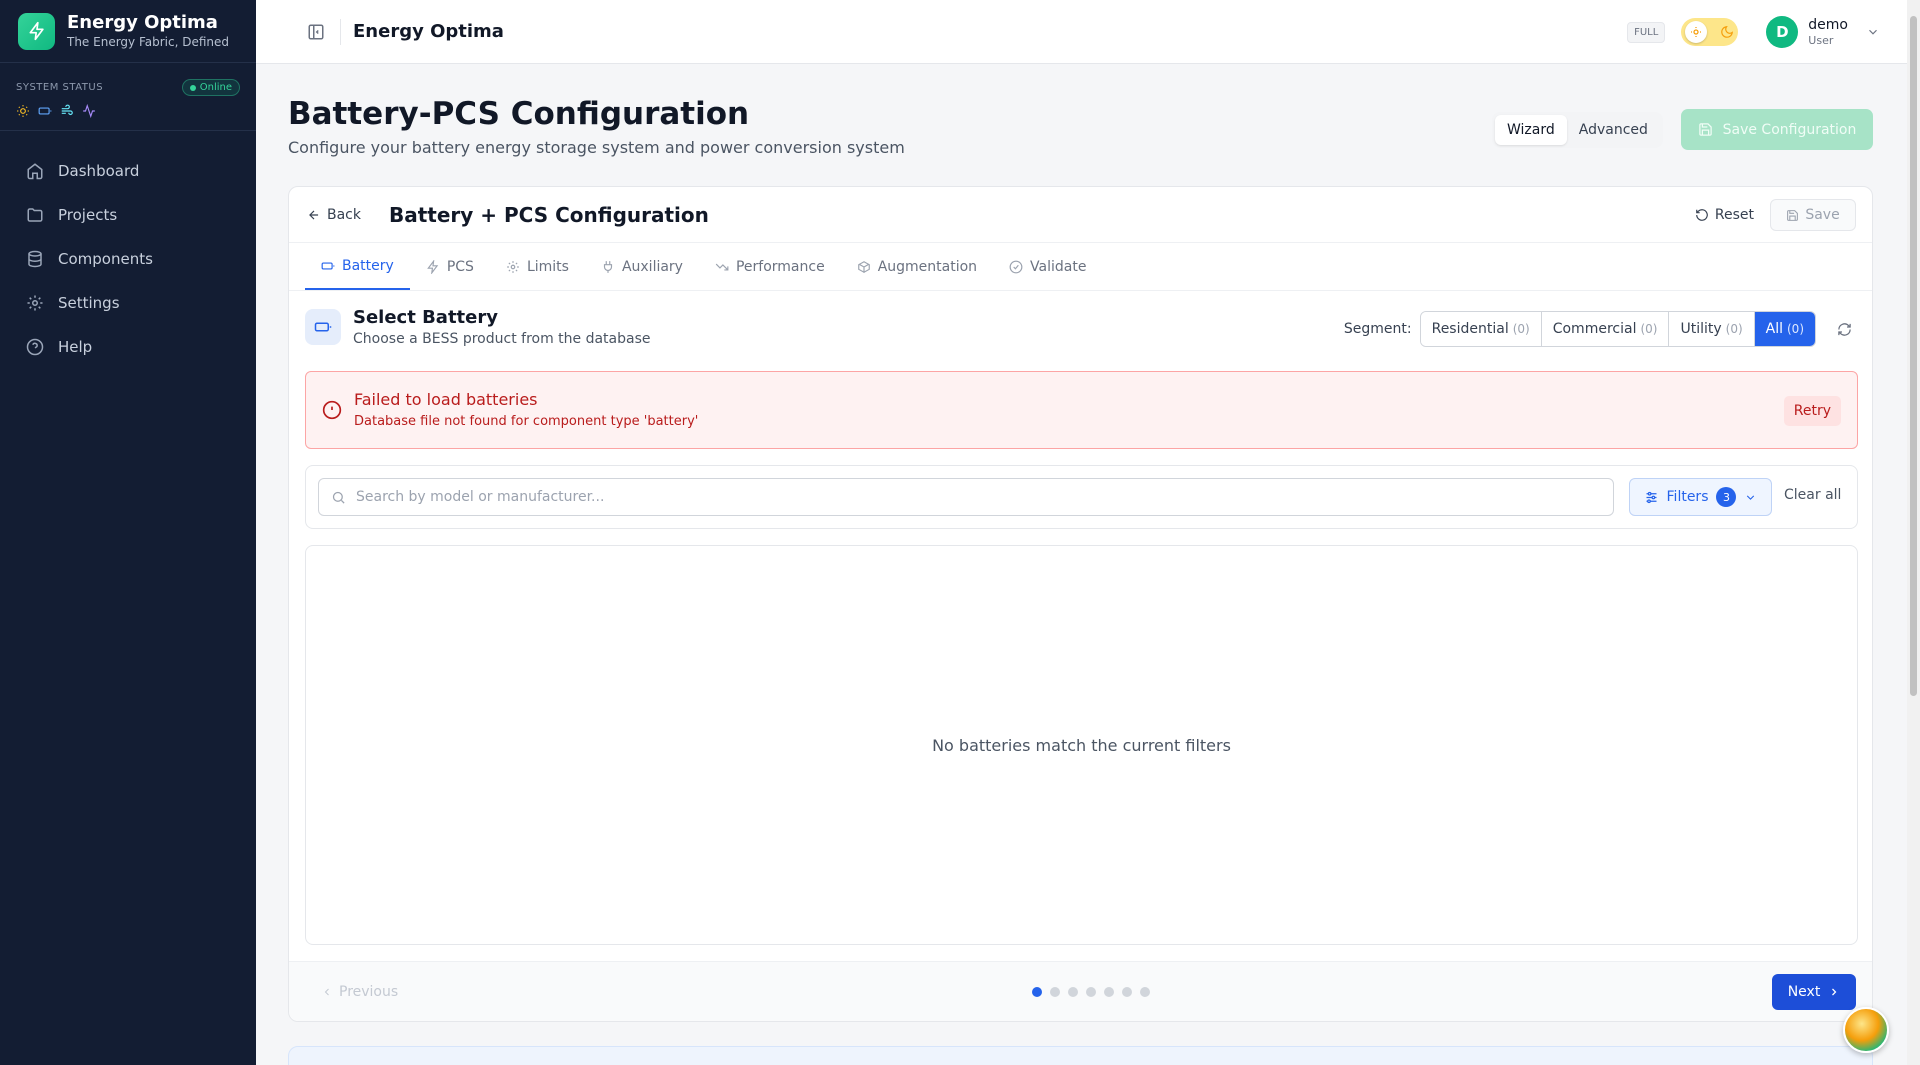 This screenshot has width=1920, height=1065. What do you see at coordinates (1822, 215) in the screenshot?
I see `save-label: Save` at bounding box center [1822, 215].